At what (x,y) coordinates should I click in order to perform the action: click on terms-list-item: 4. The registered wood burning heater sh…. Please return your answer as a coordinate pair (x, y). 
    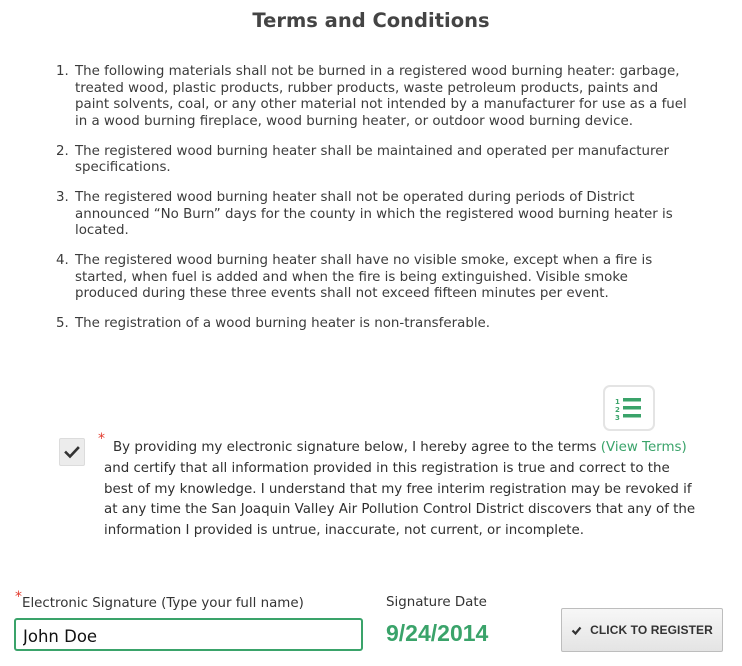
    Looking at the image, I should click on (370, 278).